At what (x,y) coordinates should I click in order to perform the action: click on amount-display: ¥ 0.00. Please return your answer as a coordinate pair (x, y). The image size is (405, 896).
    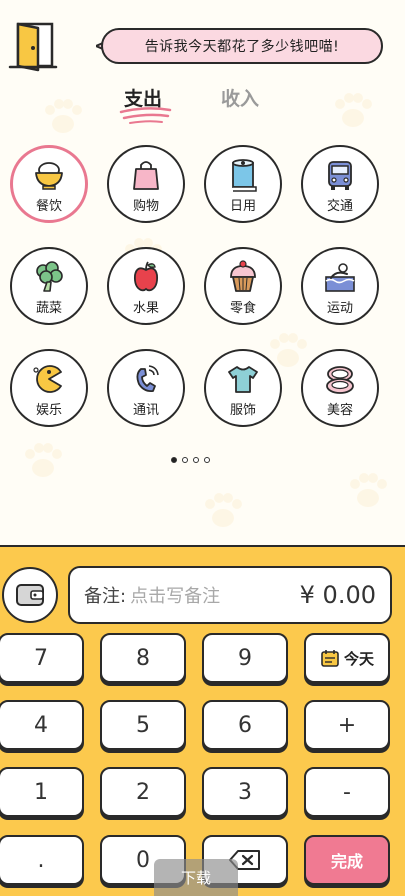
    Looking at the image, I should click on (337, 595).